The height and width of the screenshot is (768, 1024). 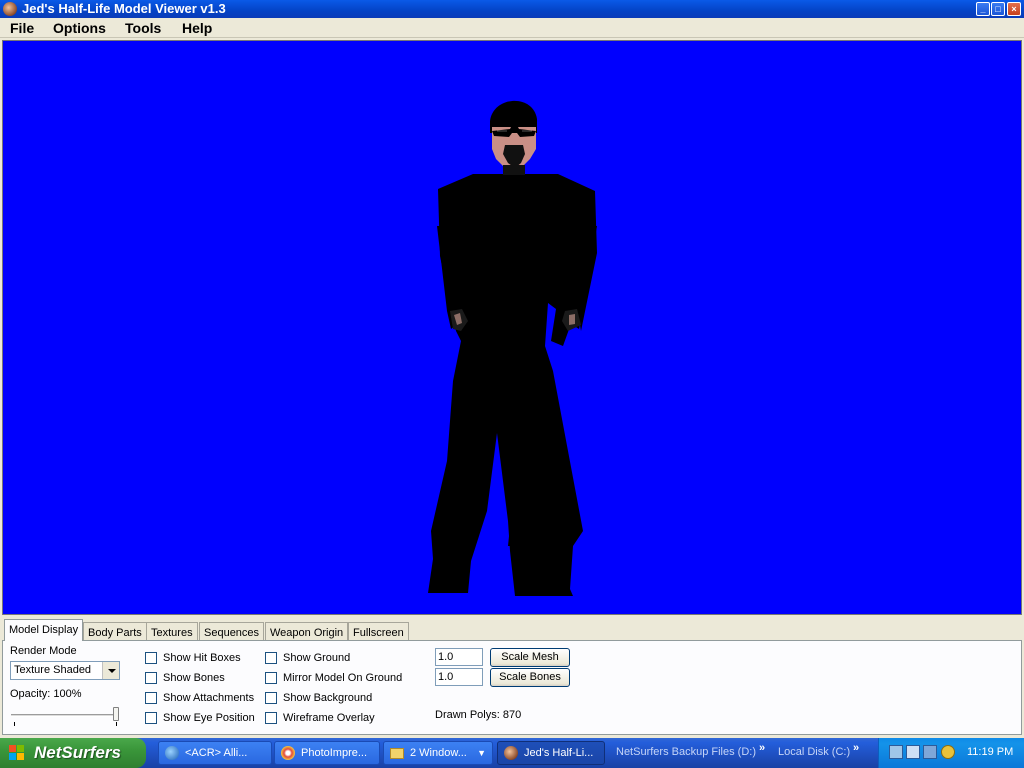 What do you see at coordinates (378, 631) in the screenshot?
I see `tab-fullscreen: Fullscreen` at bounding box center [378, 631].